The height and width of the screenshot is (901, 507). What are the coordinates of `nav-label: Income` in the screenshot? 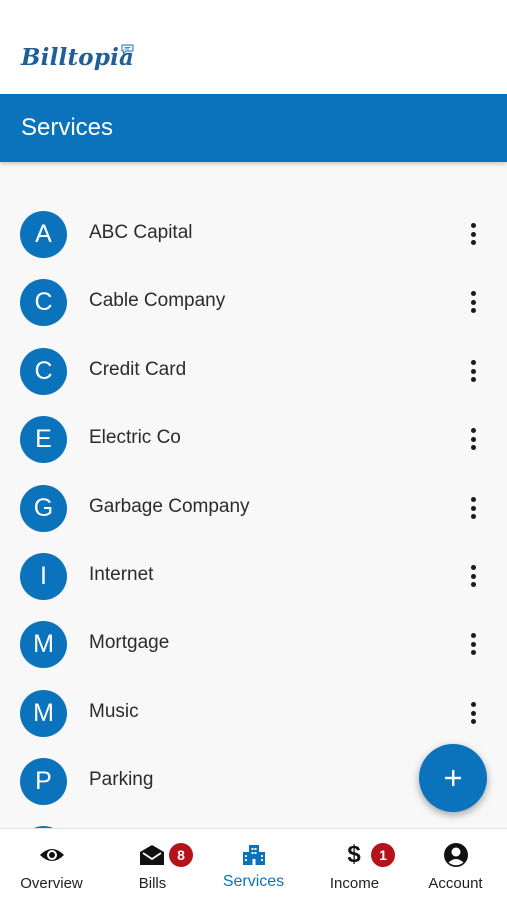 It's located at (354, 883).